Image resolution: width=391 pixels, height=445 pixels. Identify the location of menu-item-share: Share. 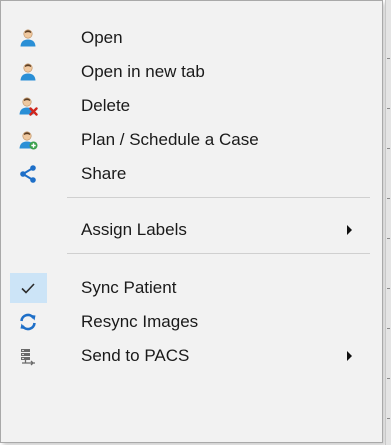
(191, 174).